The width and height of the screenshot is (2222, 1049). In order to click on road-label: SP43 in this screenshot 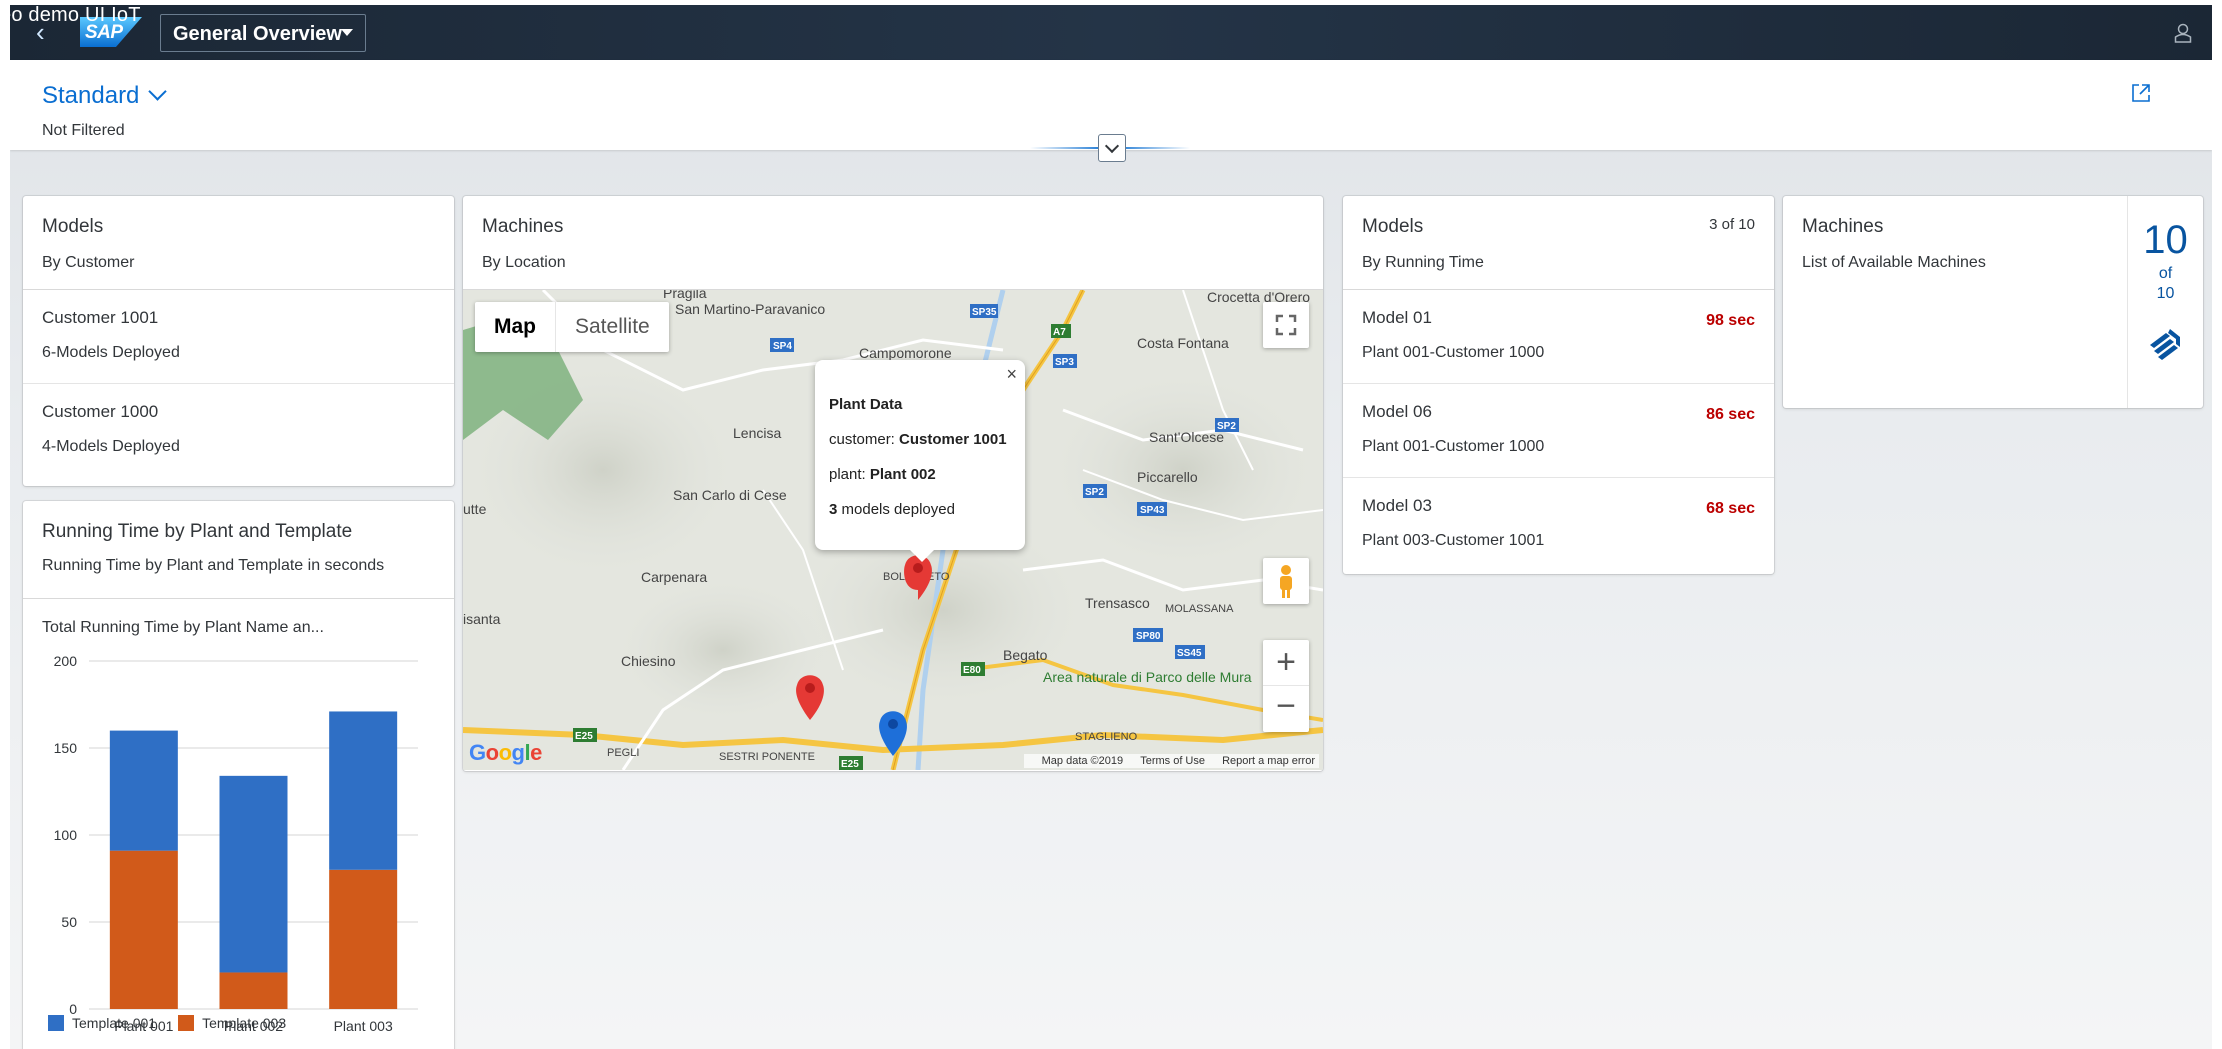, I will do `click(1152, 510)`.